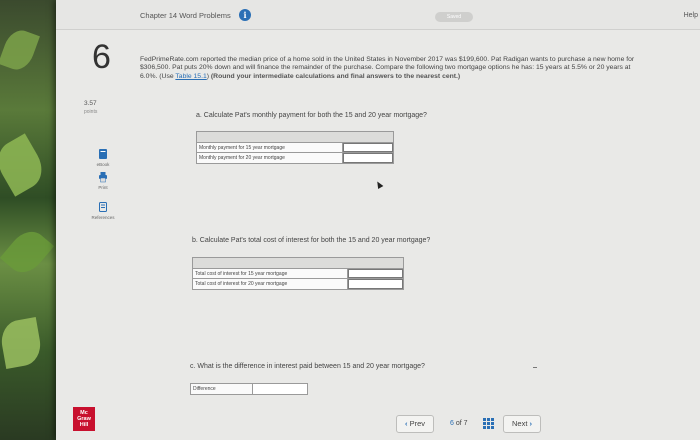 The width and height of the screenshot is (700, 440). Describe the element at coordinates (90, 108) in the screenshot. I see `points-block: 3.57 points` at that location.